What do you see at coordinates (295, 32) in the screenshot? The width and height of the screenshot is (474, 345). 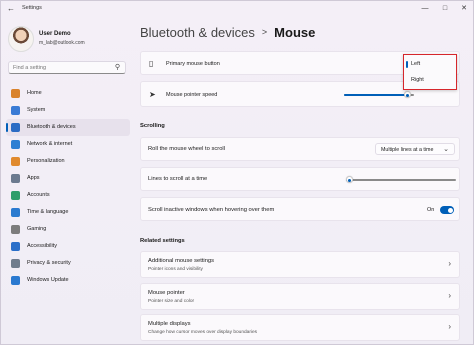 I see `page-title: Mouse` at bounding box center [295, 32].